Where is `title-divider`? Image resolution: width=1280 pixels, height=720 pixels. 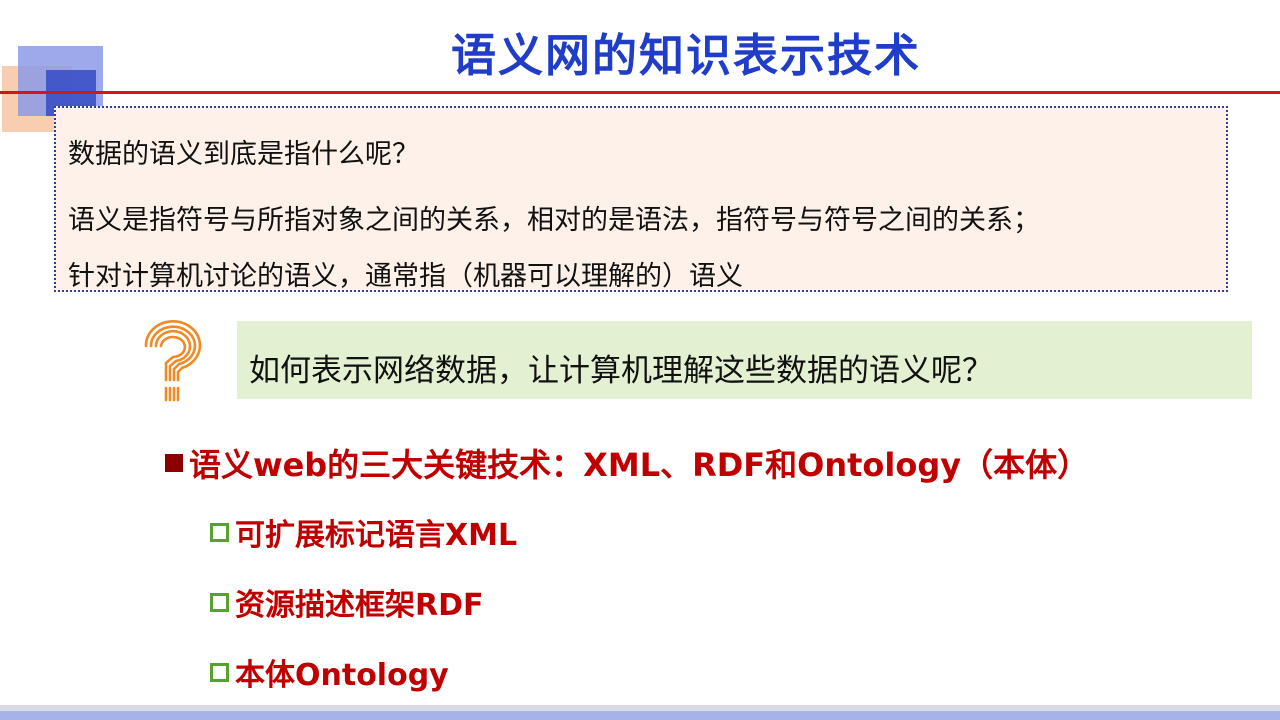 title-divider is located at coordinates (640, 92).